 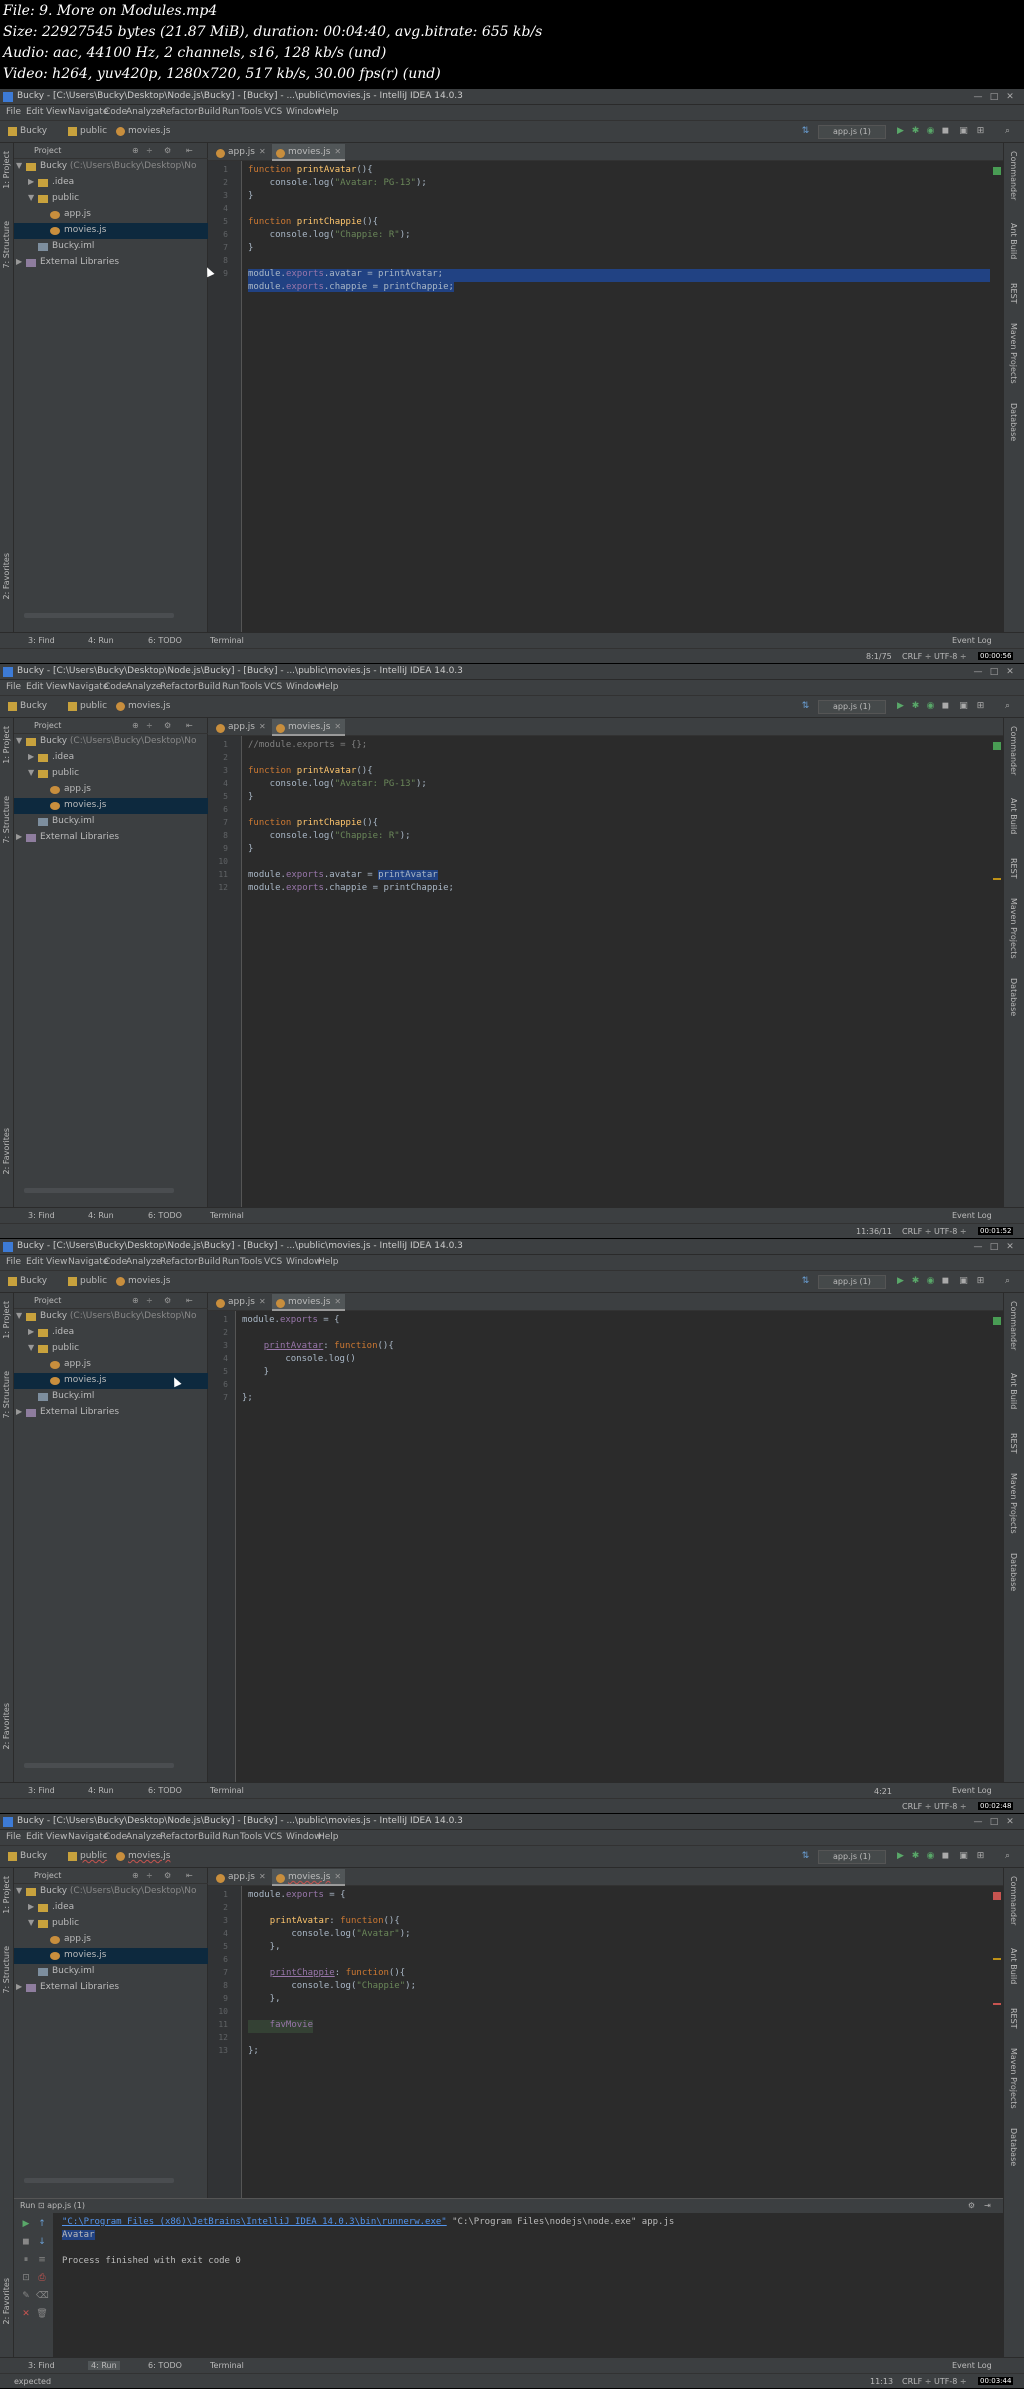 What do you see at coordinates (1013, 2018) in the screenshot?
I see `rest-tool-button: REST` at bounding box center [1013, 2018].